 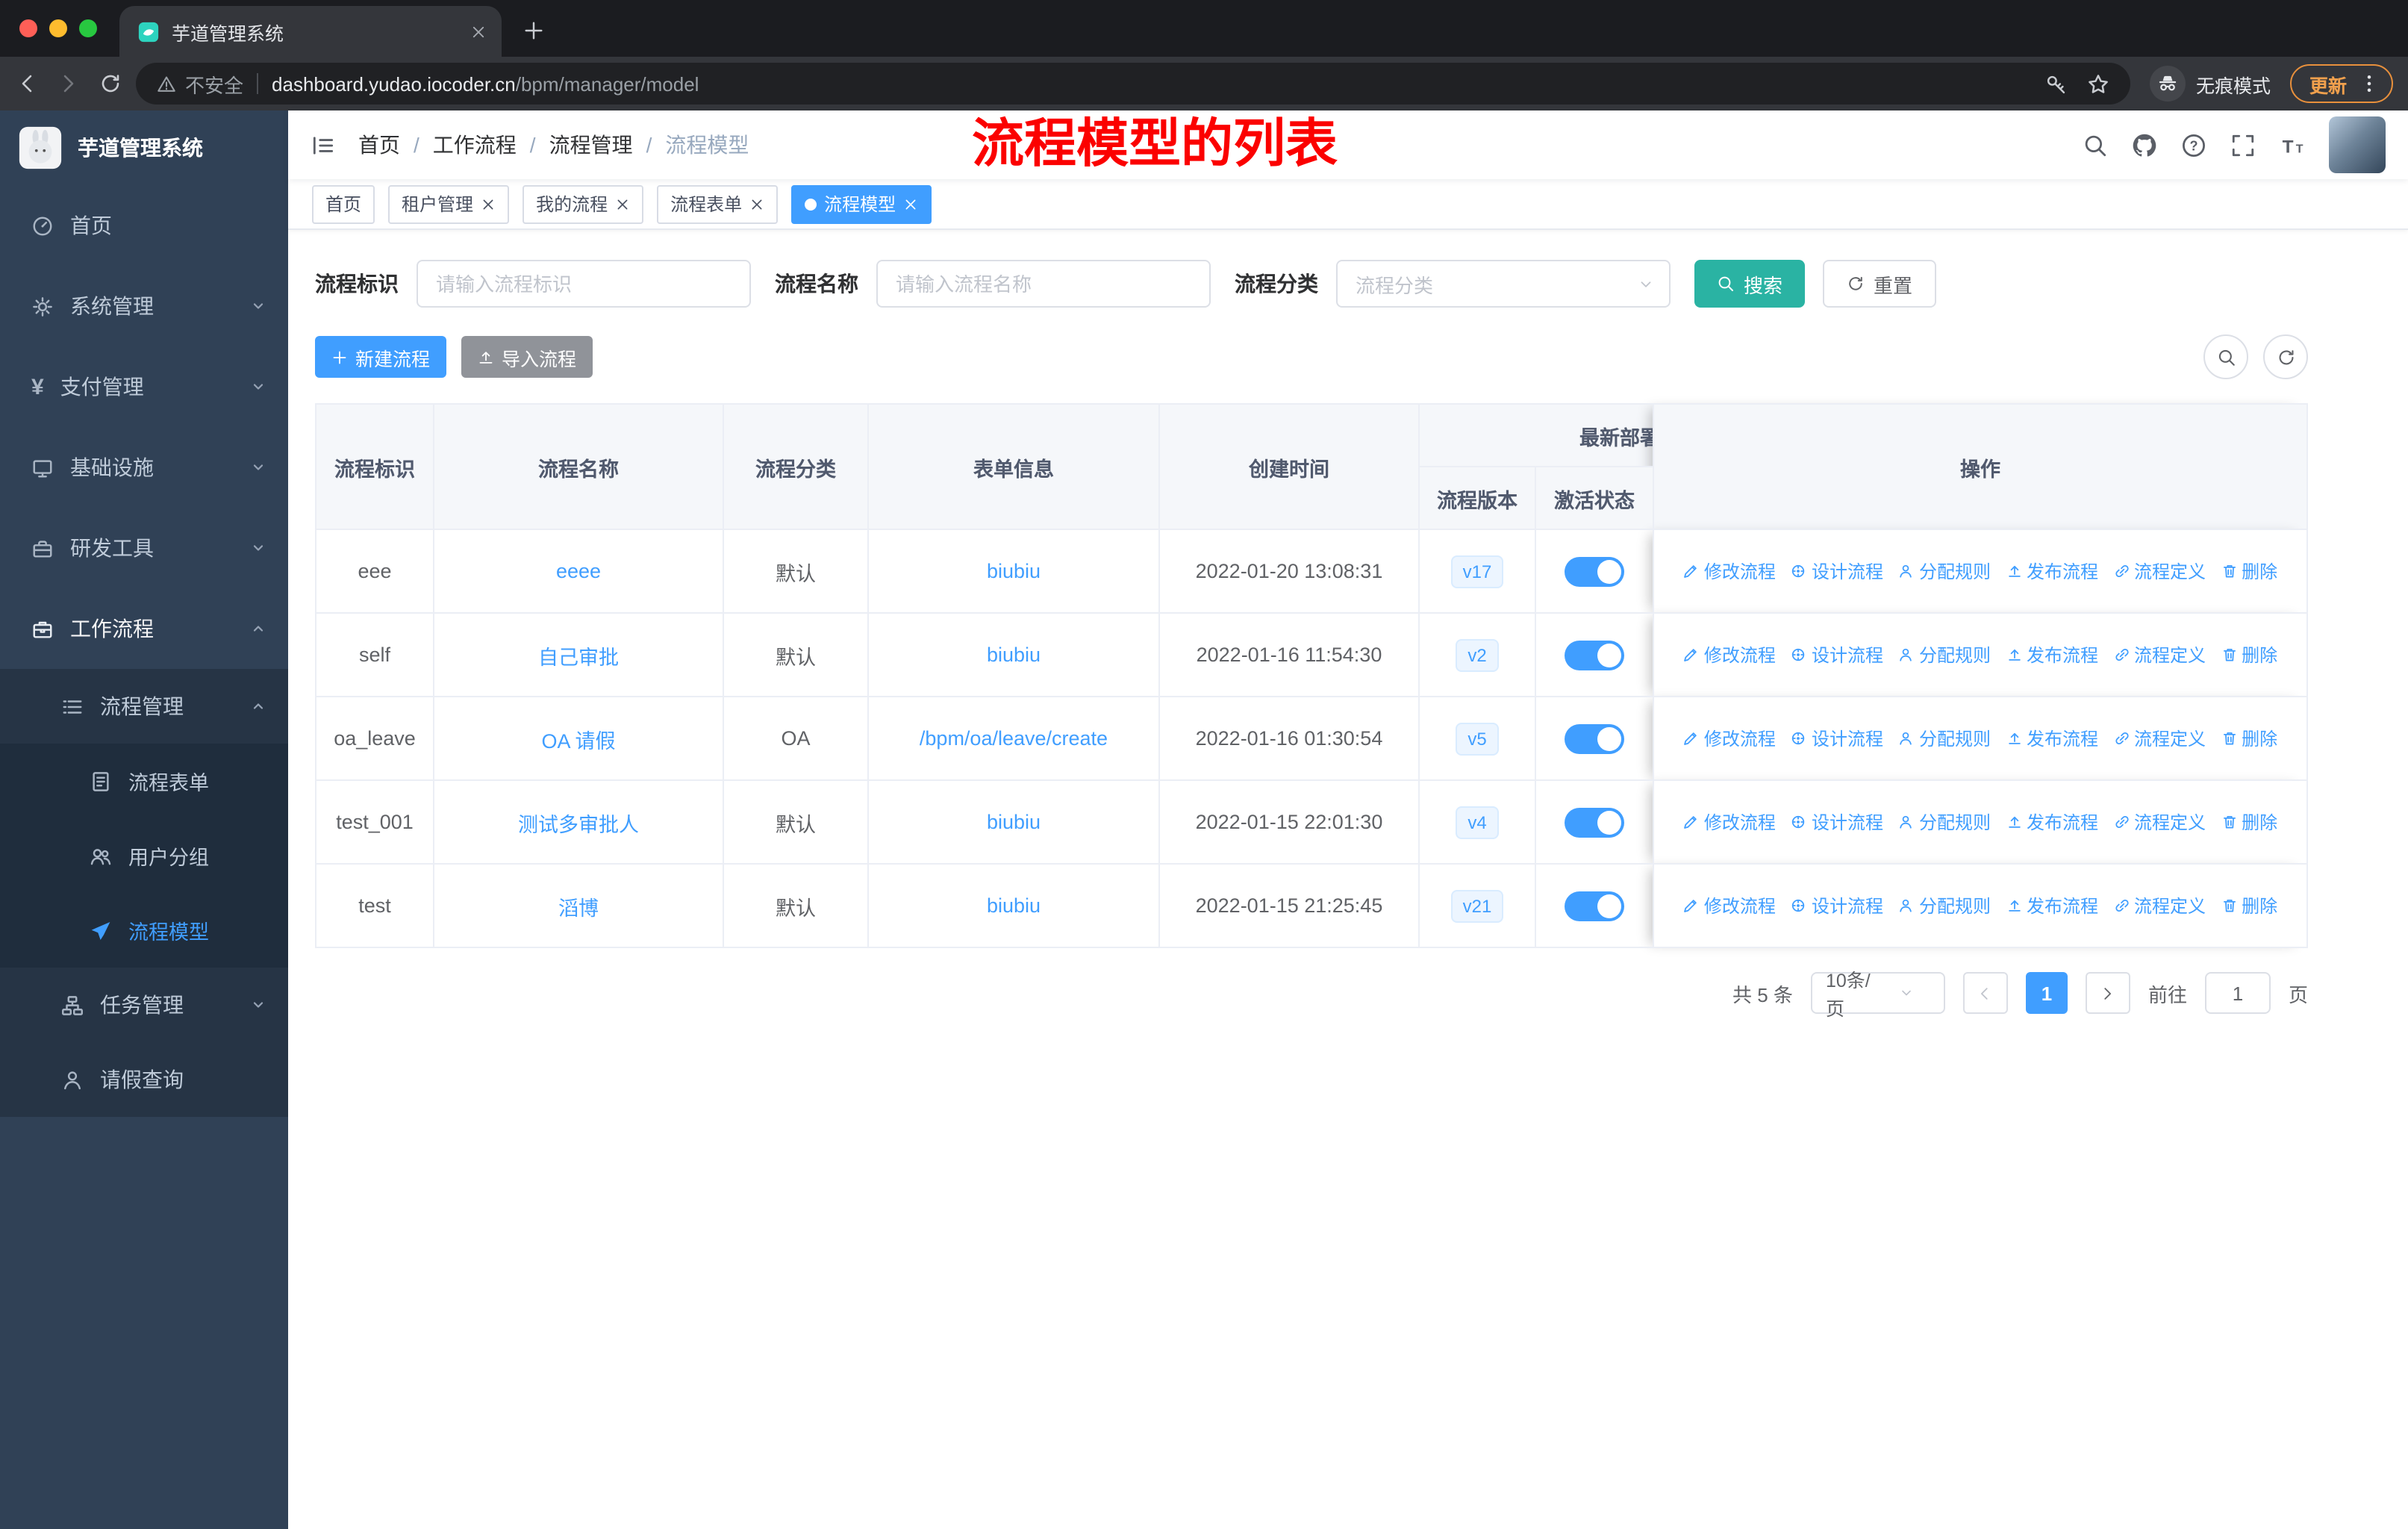 I want to click on sidebar-item-infrastructure: 基础设施, so click(x=144, y=468).